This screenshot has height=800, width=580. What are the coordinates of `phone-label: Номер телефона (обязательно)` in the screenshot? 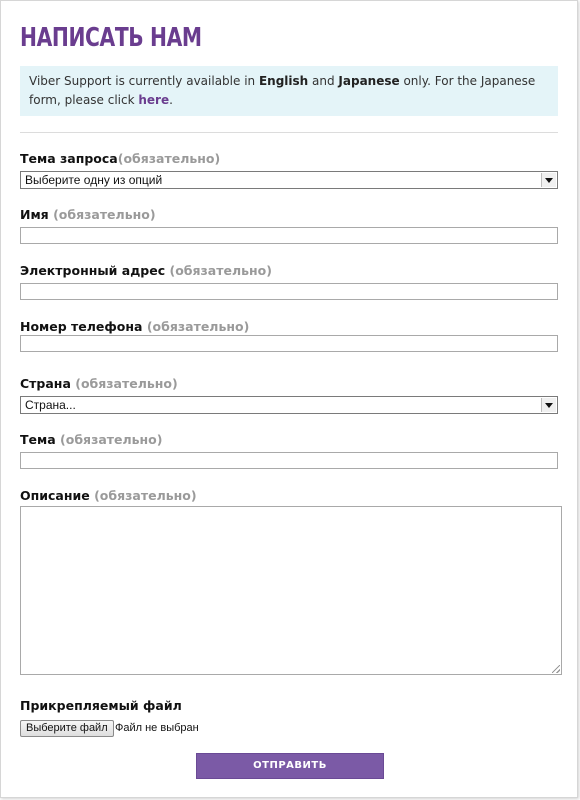 It's located at (134, 326).